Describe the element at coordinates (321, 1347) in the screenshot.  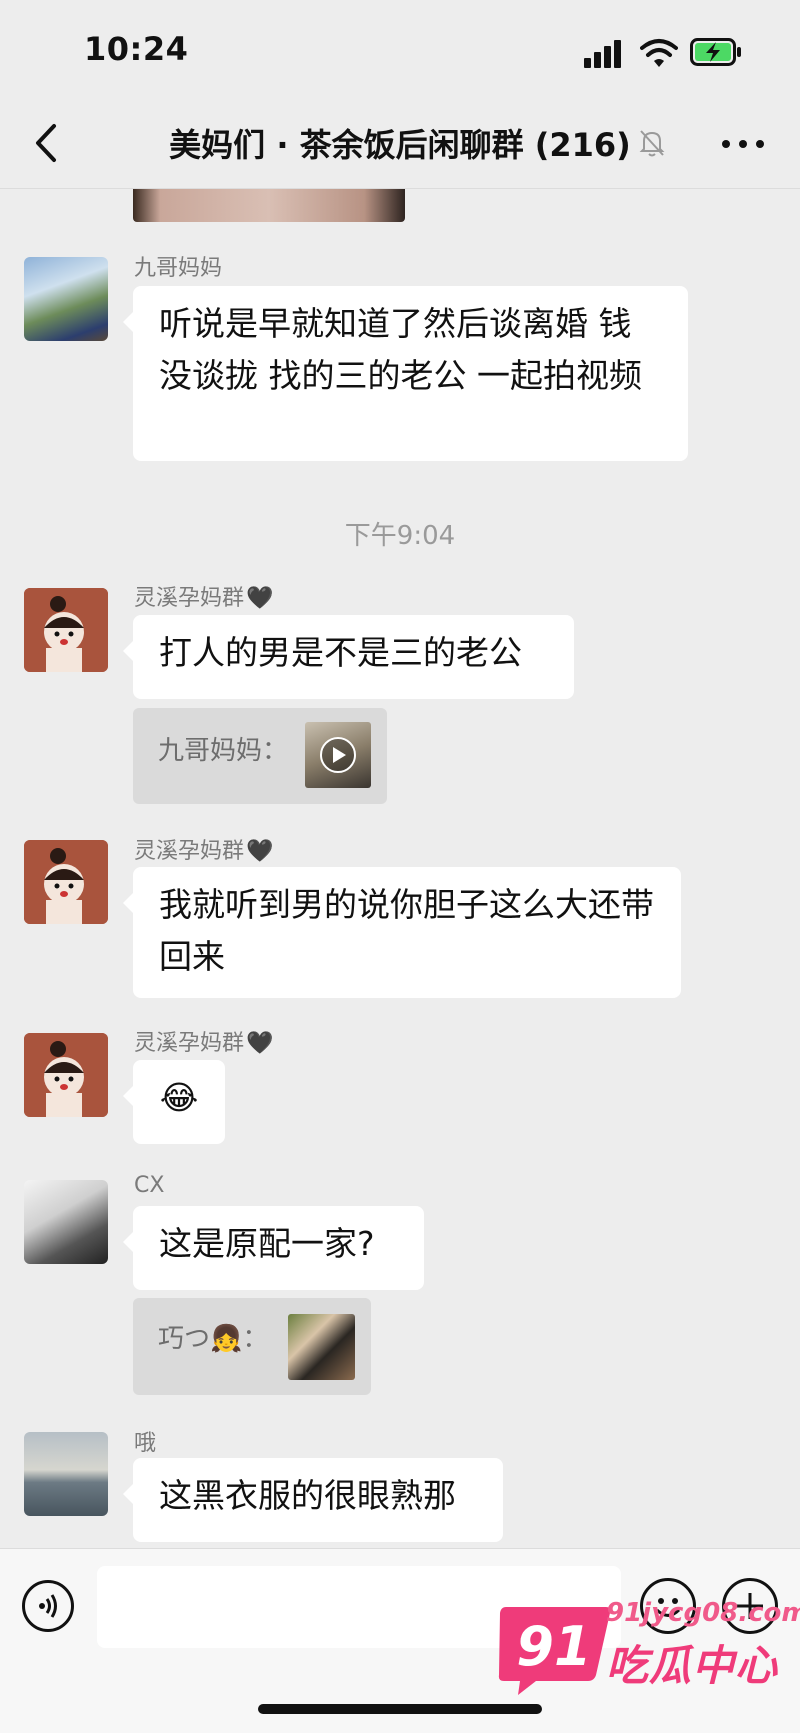
I see `image-thumbnail` at that location.